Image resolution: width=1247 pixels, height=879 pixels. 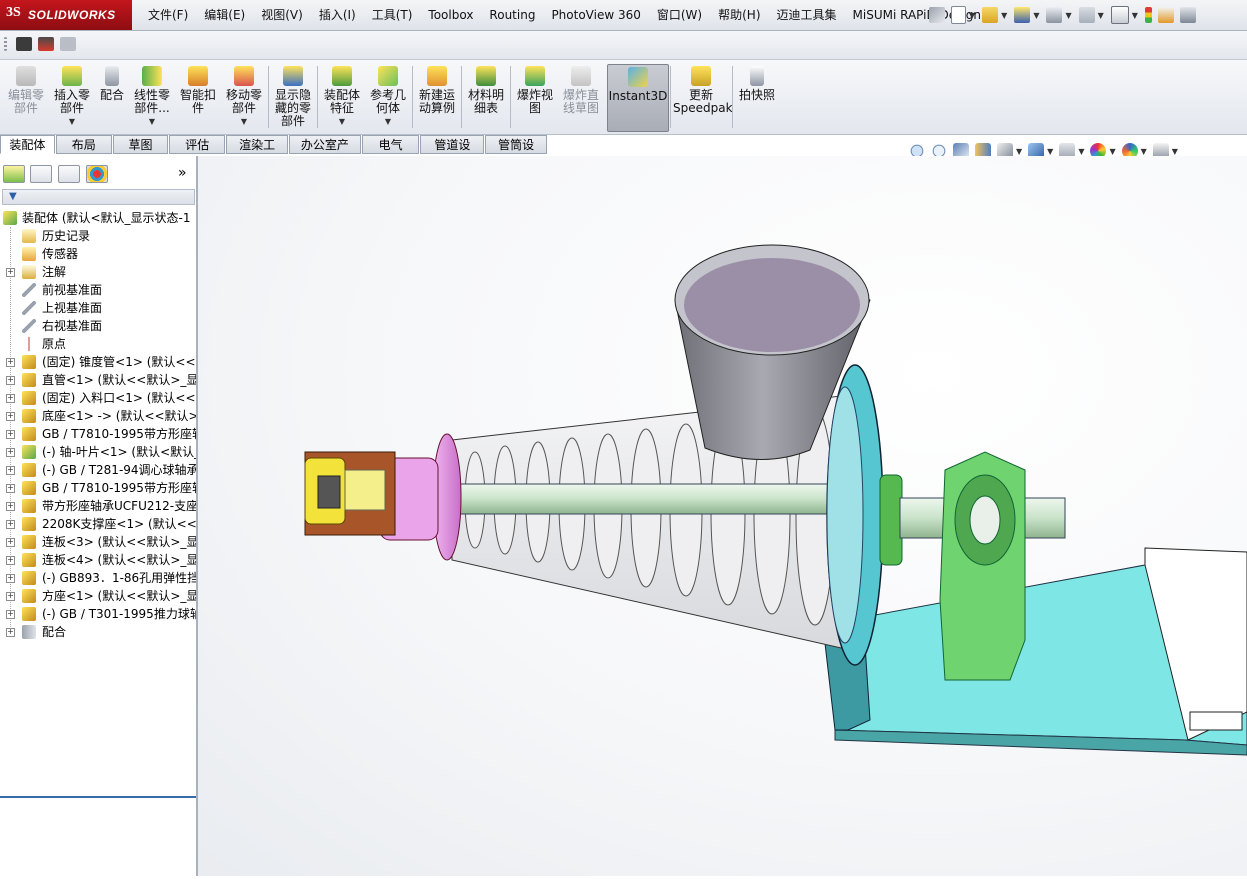 What do you see at coordinates (98, 254) in the screenshot?
I see `tree-item: 传感器` at bounding box center [98, 254].